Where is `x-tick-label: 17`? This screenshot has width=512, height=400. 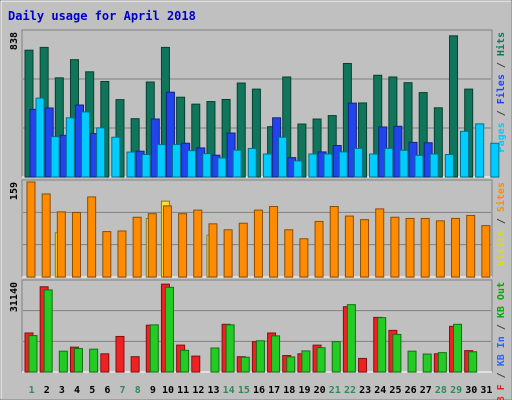
x-tick-label: 17 is located at coordinates (274, 390).